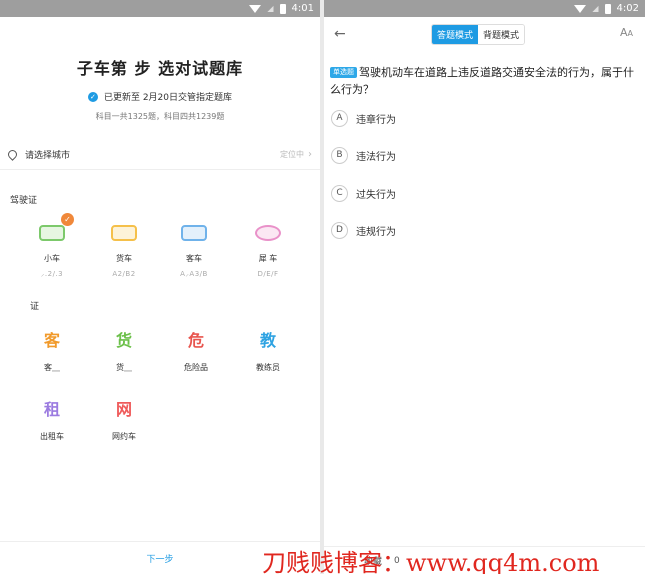 This screenshot has width=645, height=574. What do you see at coordinates (268, 258) in the screenshot?
I see `vehicle-name: 犀 车` at bounding box center [268, 258].